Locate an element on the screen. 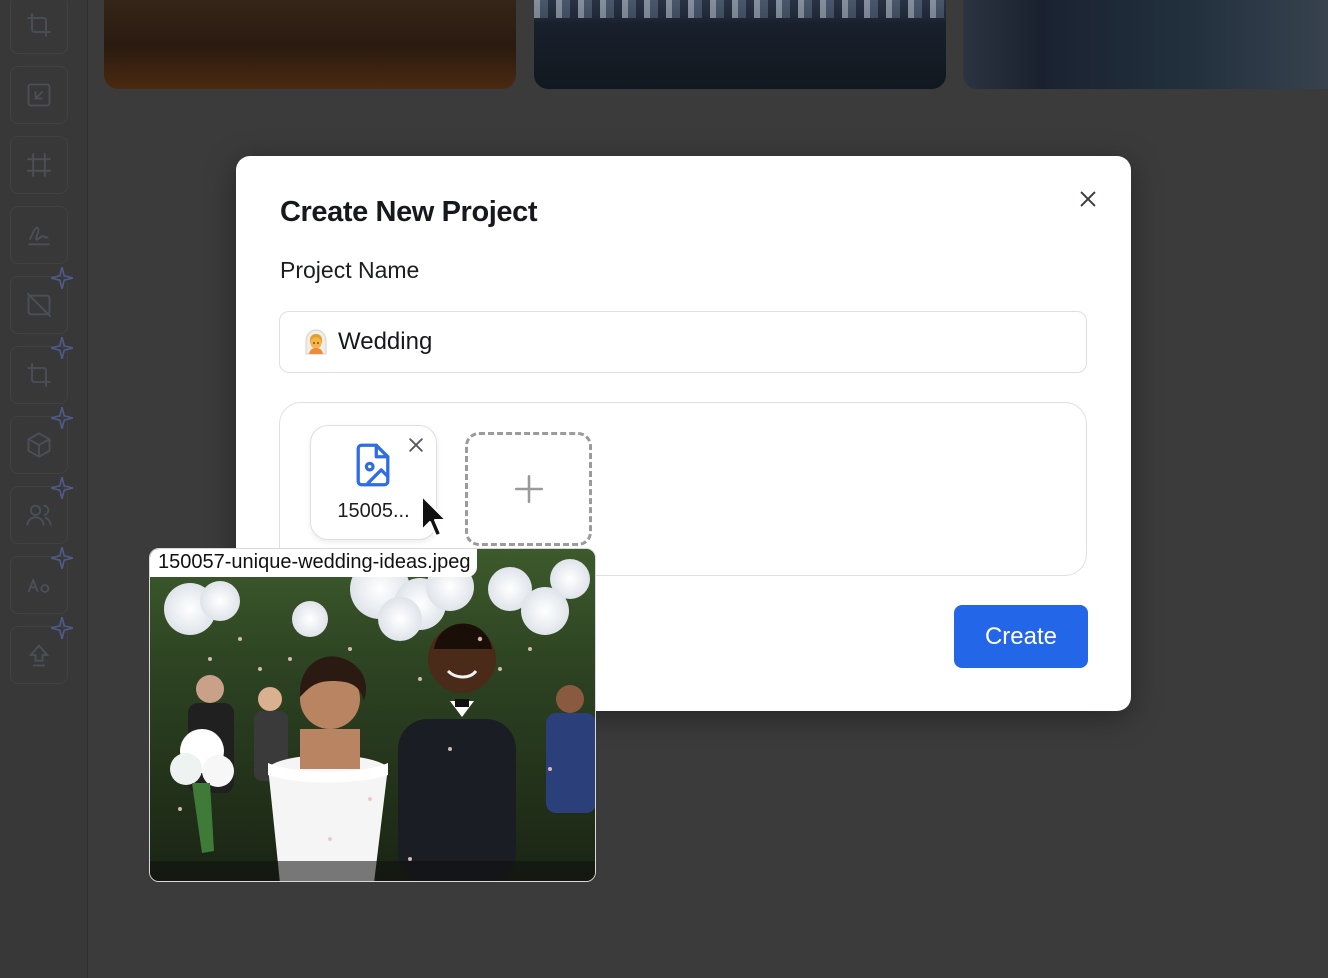 The width and height of the screenshot is (1328, 978). project-name-value: Wedding is located at coordinates (385, 341).